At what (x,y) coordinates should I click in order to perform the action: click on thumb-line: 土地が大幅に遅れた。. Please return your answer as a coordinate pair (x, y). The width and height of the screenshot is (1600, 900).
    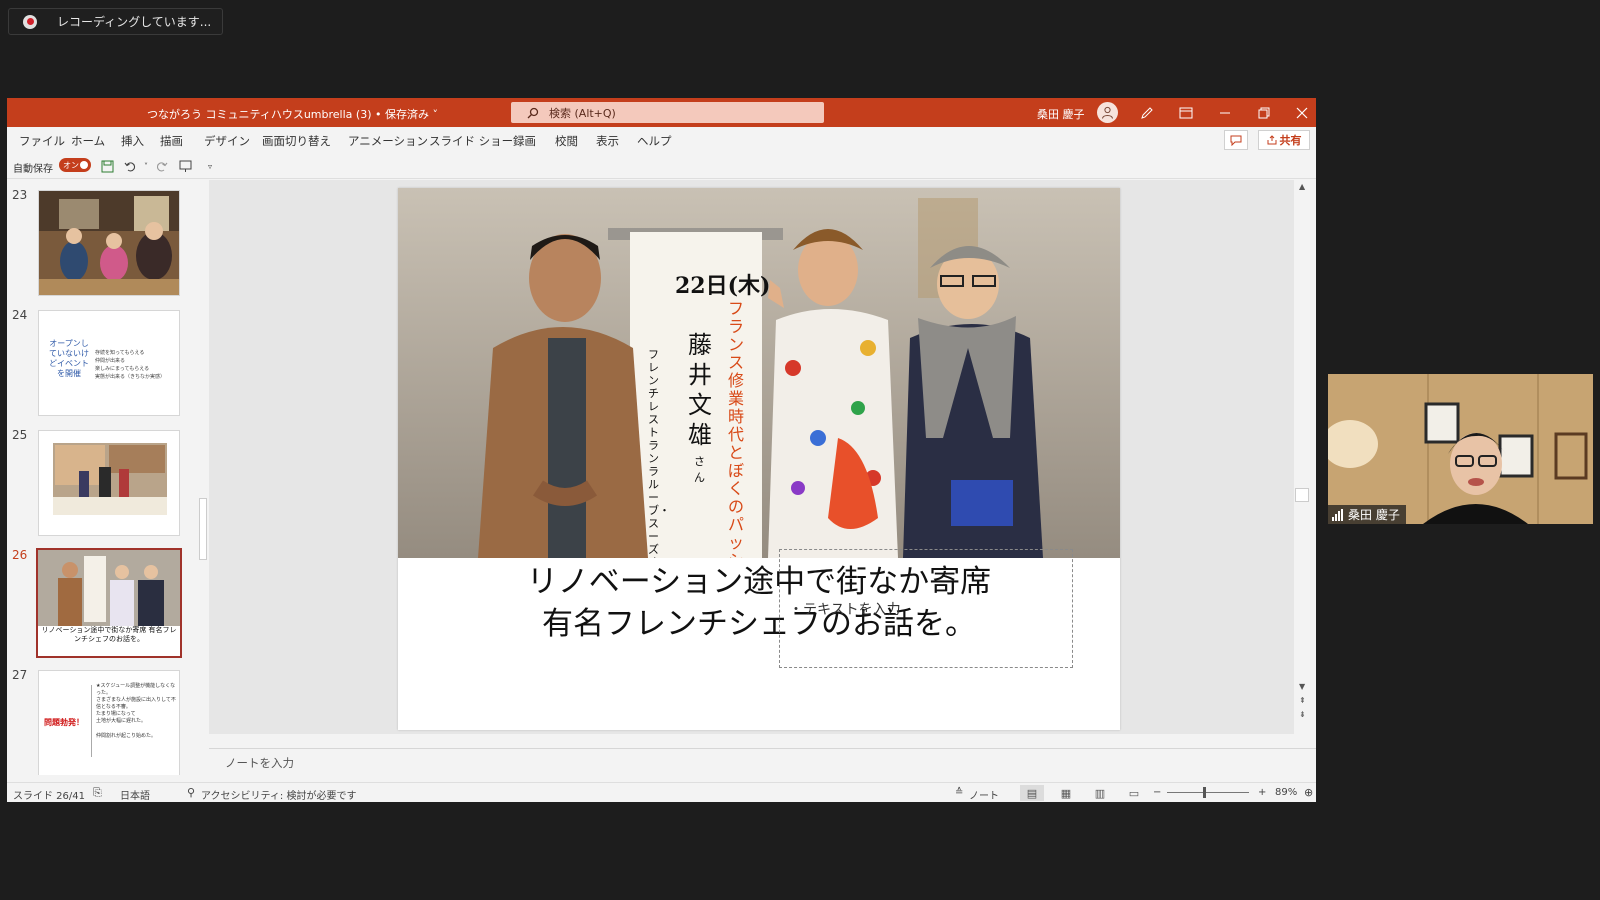
    Looking at the image, I should click on (121, 721).